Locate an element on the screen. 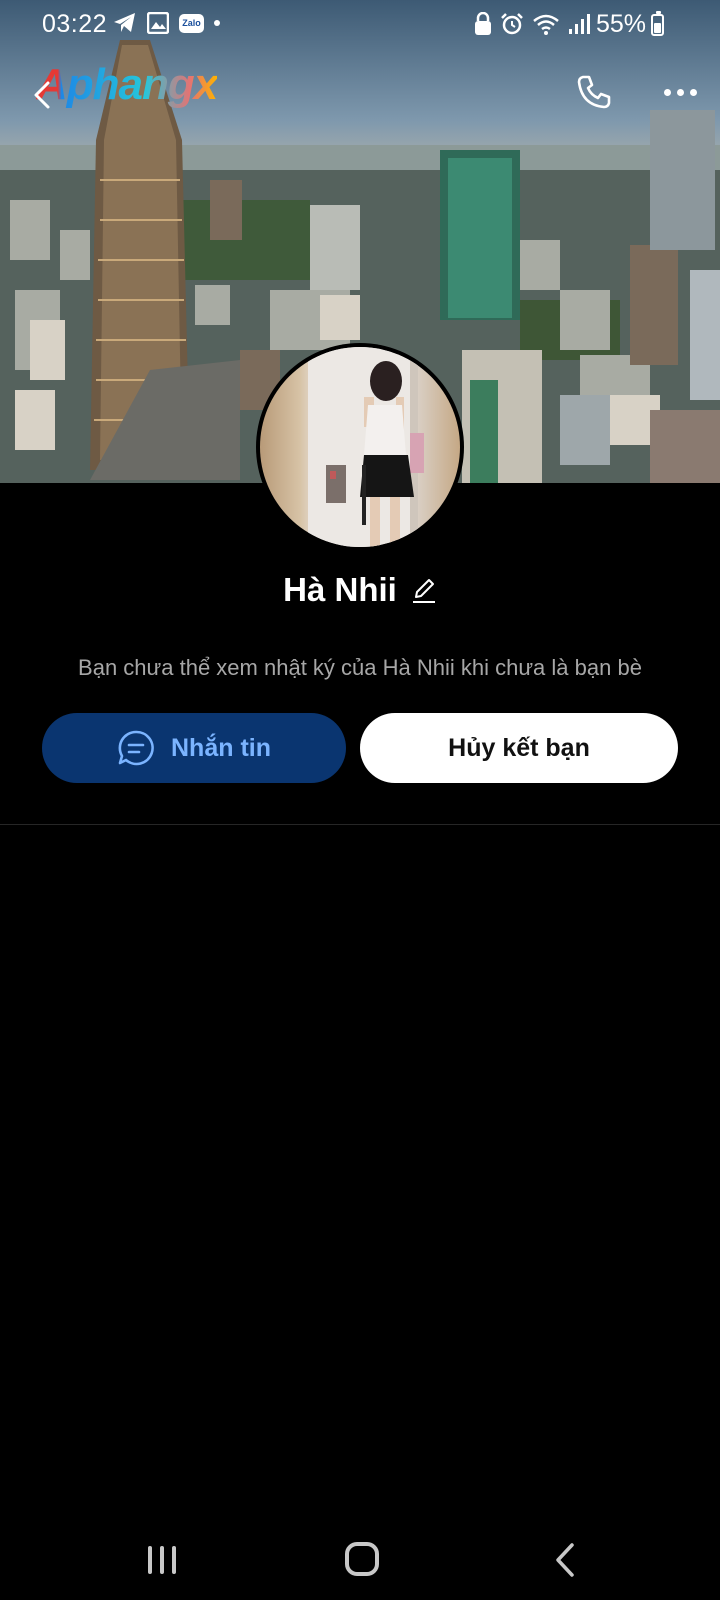  status-left-icons: Zalo is located at coordinates (166, 23).